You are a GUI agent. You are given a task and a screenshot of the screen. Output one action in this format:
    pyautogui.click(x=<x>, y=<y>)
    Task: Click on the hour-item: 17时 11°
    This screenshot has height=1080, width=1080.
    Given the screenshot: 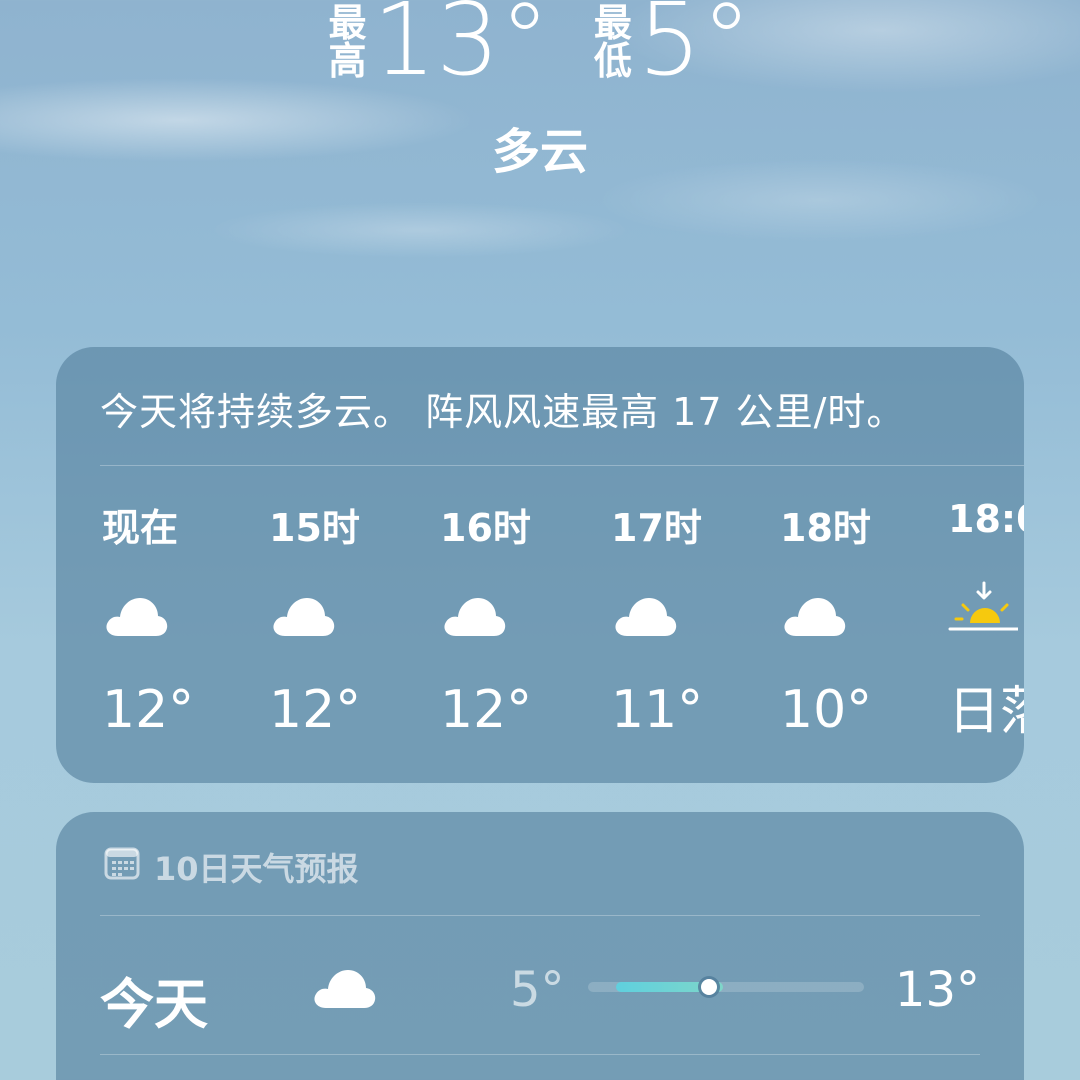 What is the action you would take?
    pyautogui.click(x=686, y=618)
    